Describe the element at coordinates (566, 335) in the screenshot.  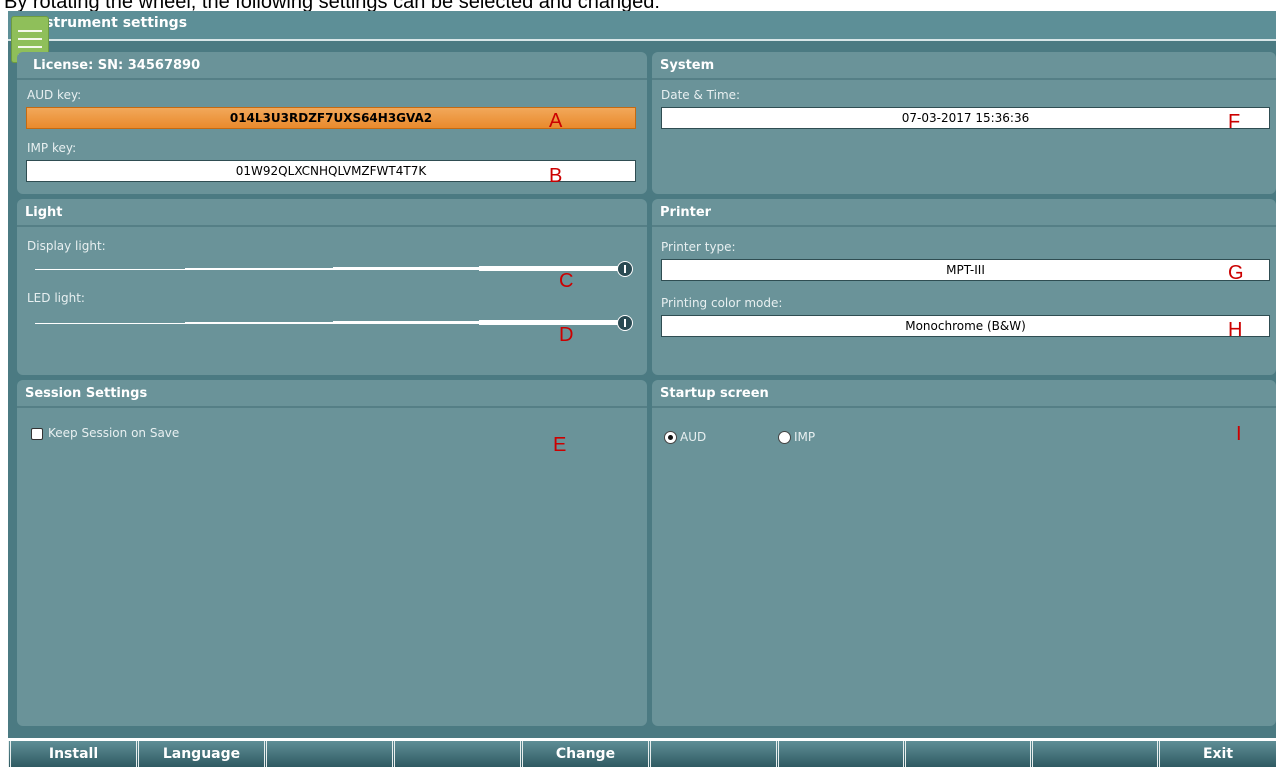
I see `annotation-d: D` at that location.